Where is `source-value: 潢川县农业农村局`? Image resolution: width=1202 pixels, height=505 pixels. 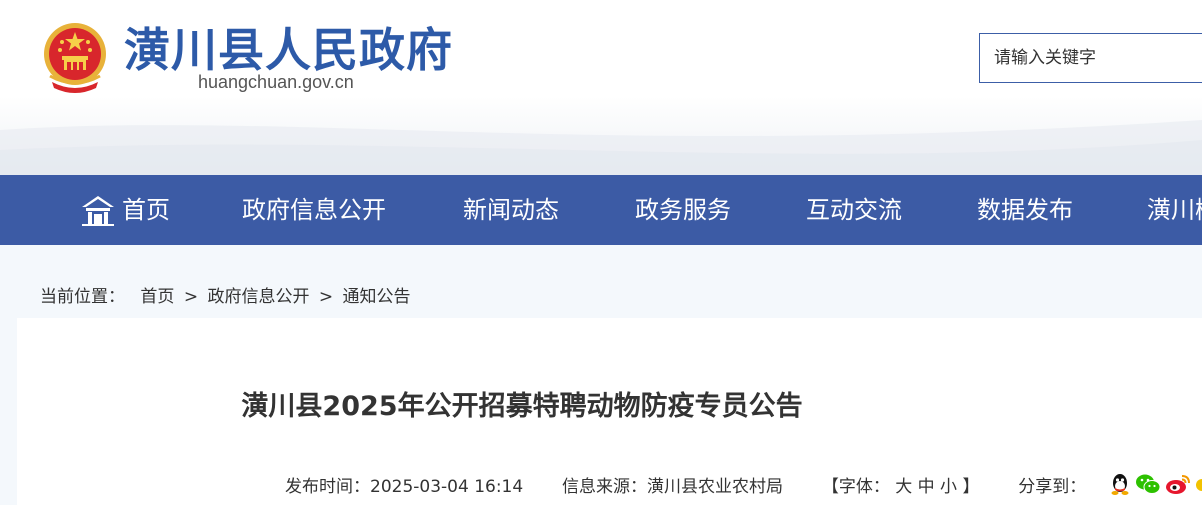
source-value: 潢川县农业农村局 is located at coordinates (715, 487).